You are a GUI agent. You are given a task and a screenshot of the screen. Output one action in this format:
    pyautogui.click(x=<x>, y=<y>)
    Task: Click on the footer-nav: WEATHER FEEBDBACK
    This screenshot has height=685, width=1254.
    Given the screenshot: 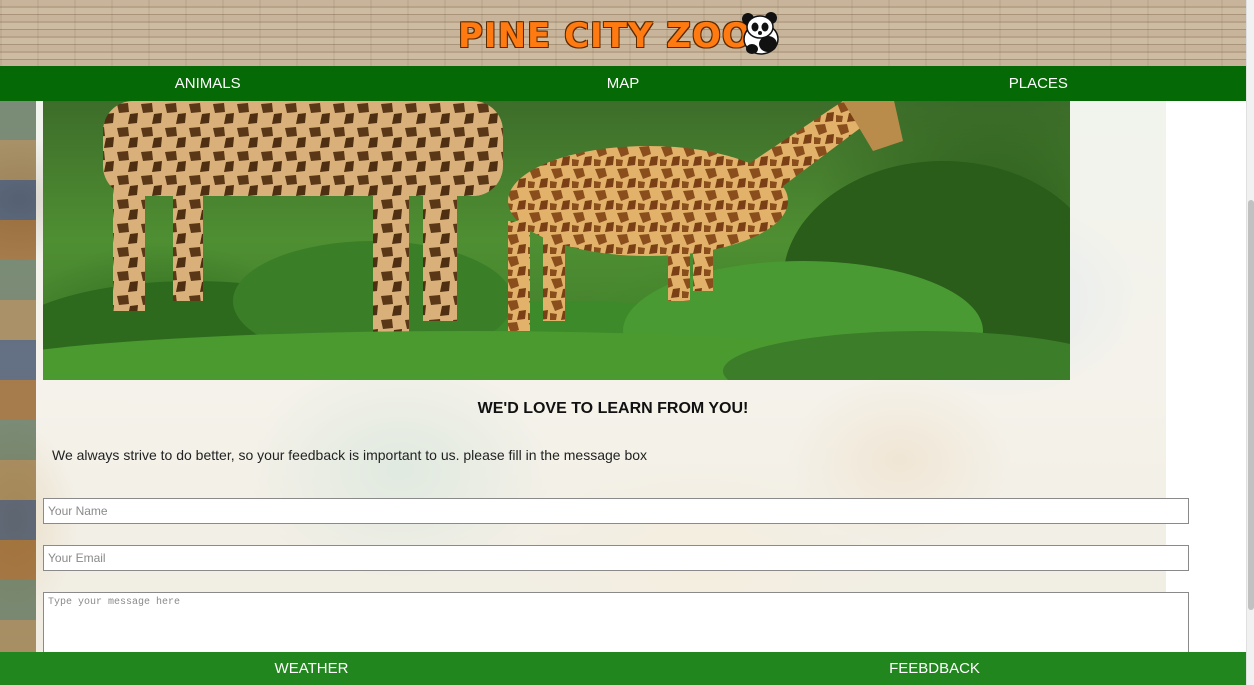 What is the action you would take?
    pyautogui.click(x=623, y=668)
    